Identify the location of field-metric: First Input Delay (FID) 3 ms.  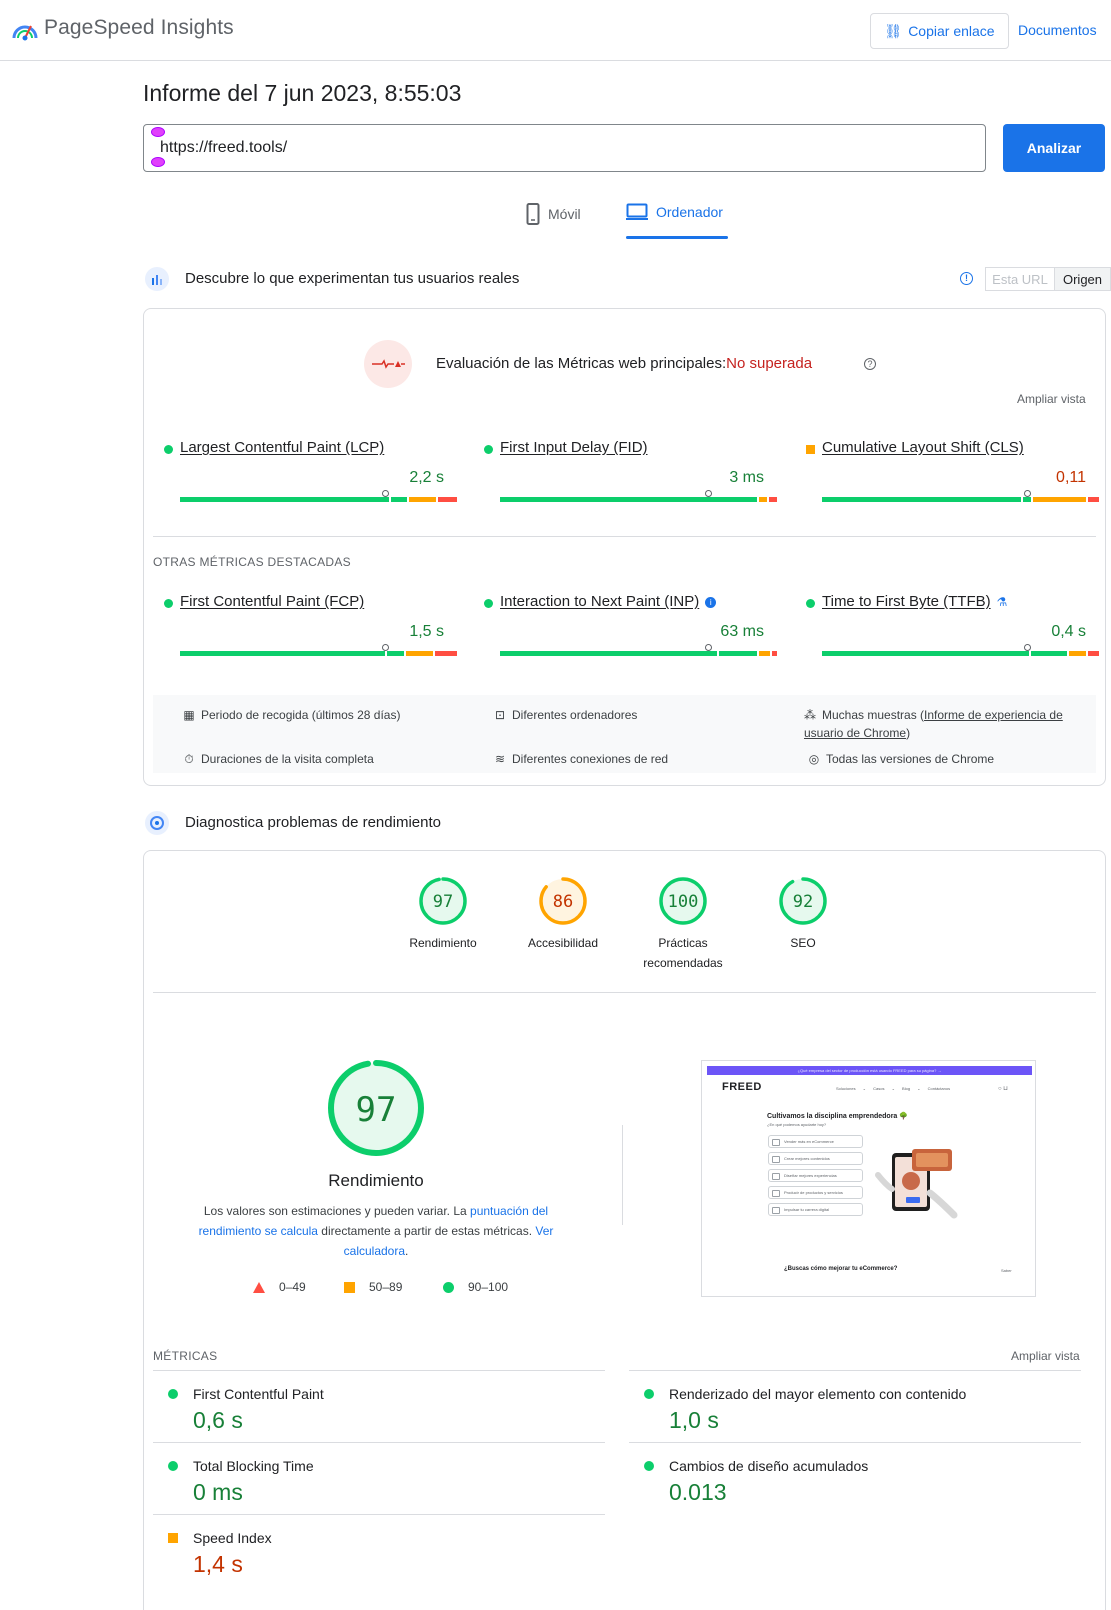
(630, 474).